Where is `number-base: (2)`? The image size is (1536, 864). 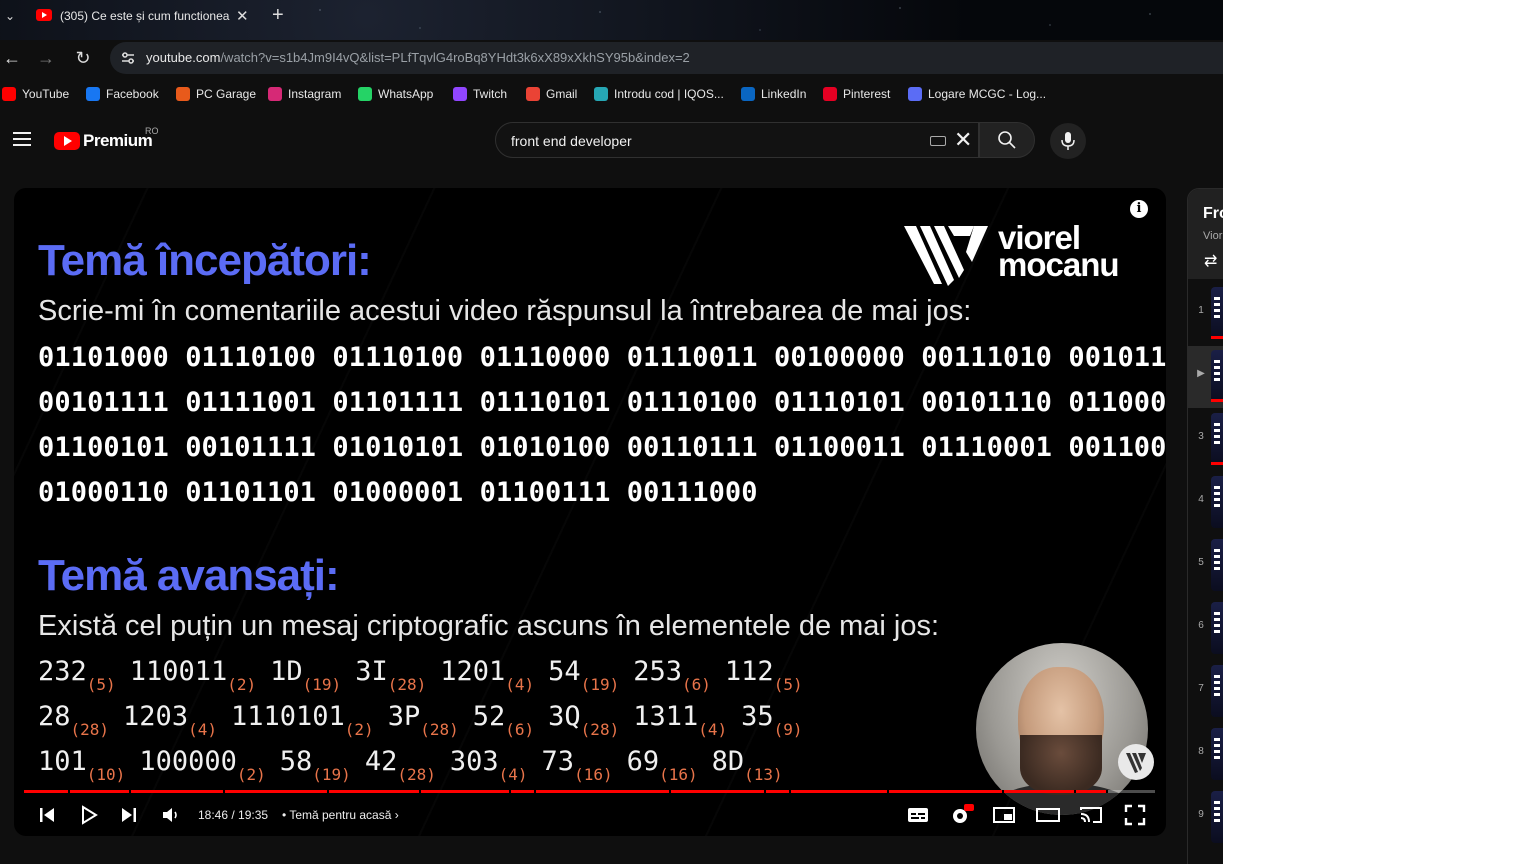 number-base: (2) is located at coordinates (359, 729).